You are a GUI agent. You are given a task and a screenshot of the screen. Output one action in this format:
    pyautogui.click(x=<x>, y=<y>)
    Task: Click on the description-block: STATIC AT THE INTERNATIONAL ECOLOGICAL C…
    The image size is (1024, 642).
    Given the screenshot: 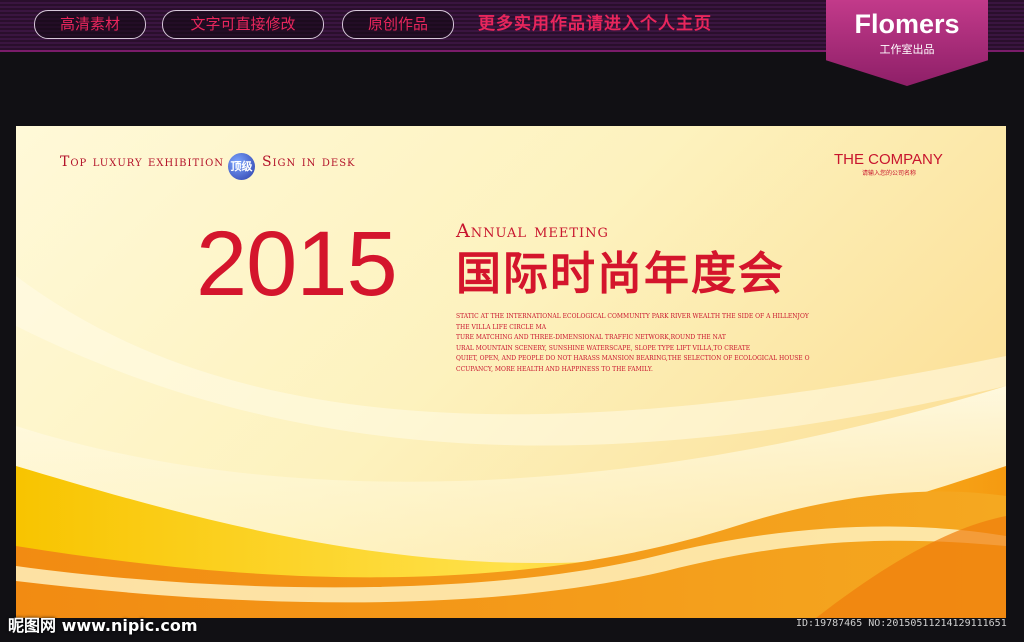 What is the action you would take?
    pyautogui.click(x=651, y=343)
    